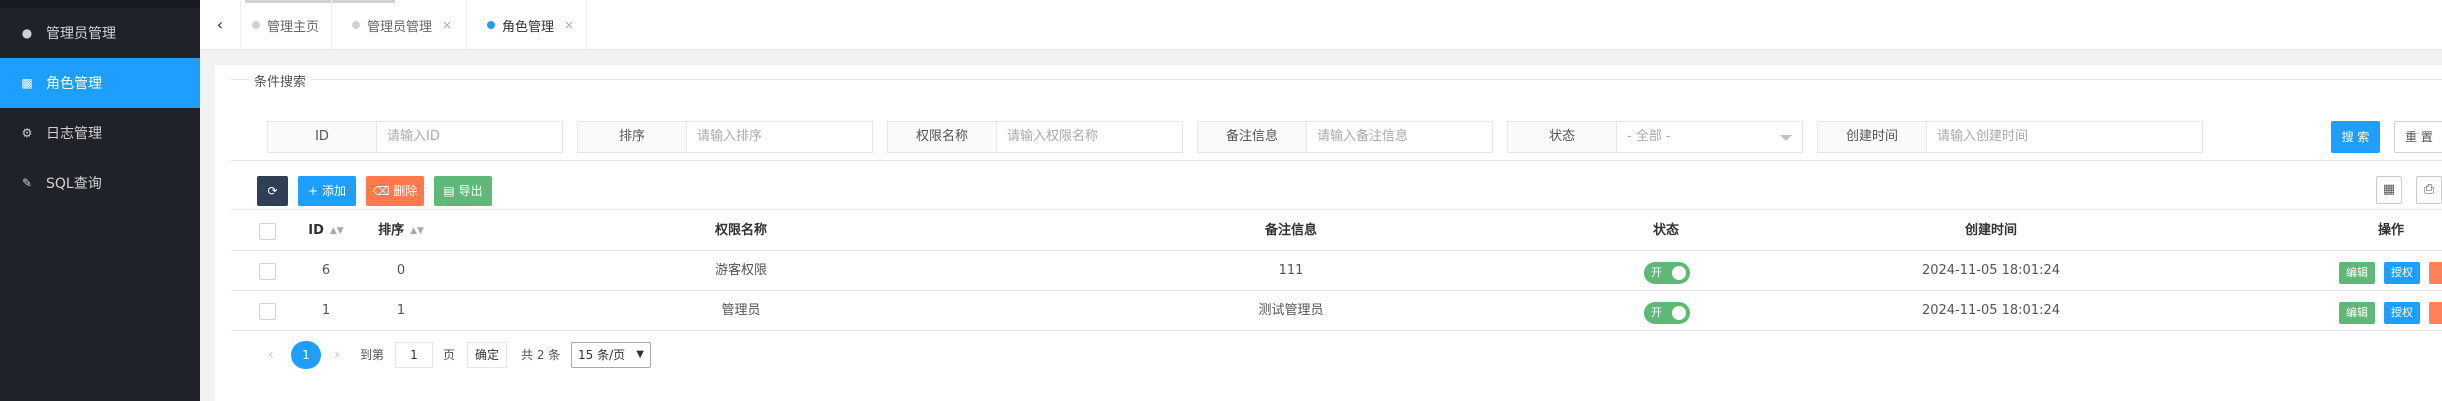 The image size is (2442, 401). I want to click on print-icon: ⎙, so click(2429, 190).